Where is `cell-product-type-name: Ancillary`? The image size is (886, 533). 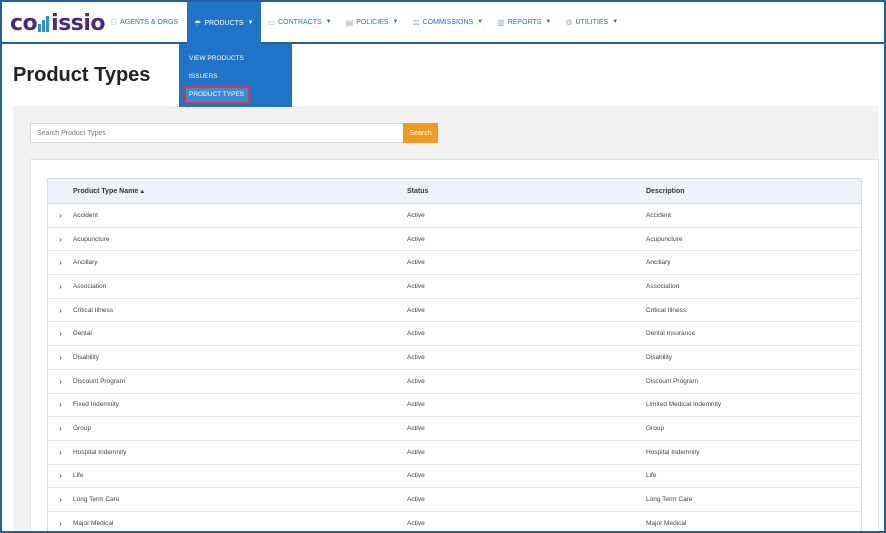 cell-product-type-name: Ancillary is located at coordinates (85, 263).